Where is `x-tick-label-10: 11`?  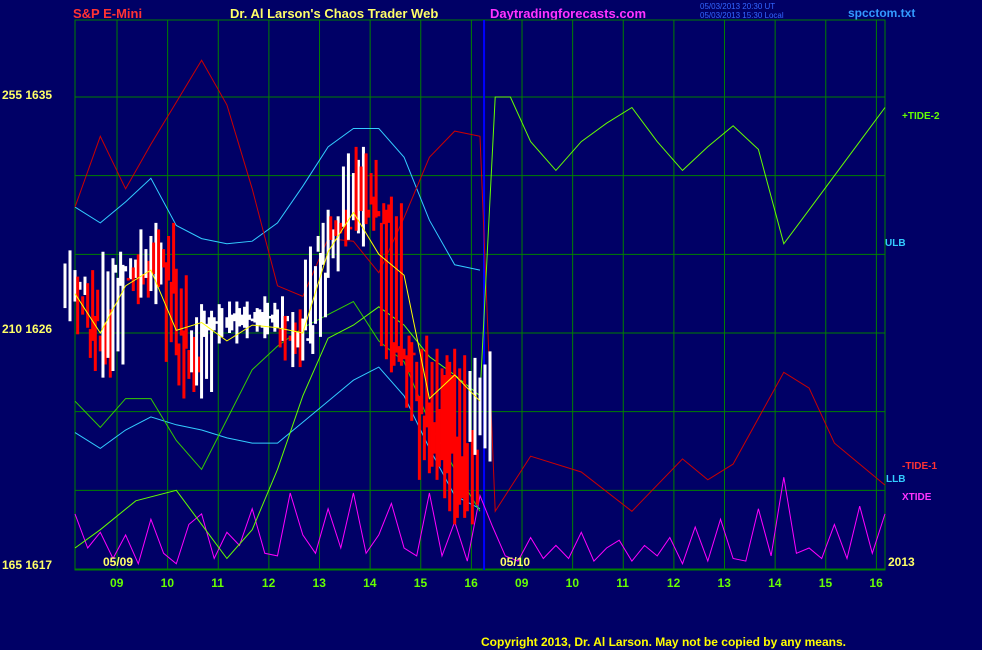
x-tick-label-10: 11 is located at coordinates (622, 583).